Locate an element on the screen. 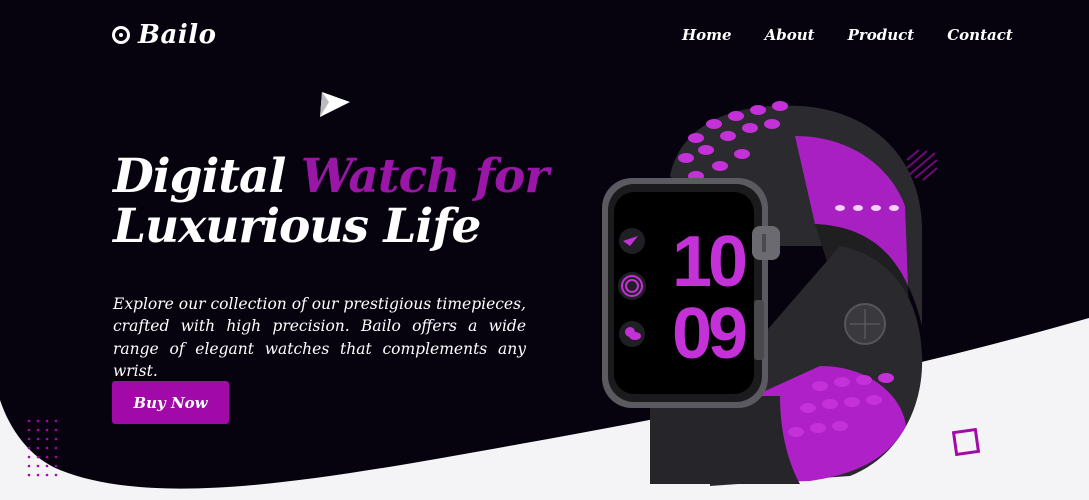 This screenshot has width=1089, height=500. target-circle-icon is located at coordinates (121, 35).